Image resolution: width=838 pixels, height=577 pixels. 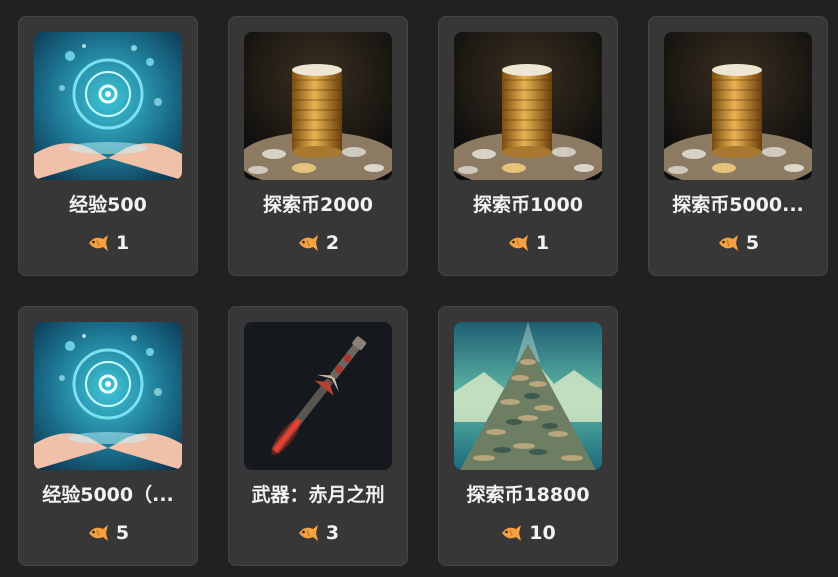 I want to click on product-card: 探索币1000 1, so click(x=528, y=146).